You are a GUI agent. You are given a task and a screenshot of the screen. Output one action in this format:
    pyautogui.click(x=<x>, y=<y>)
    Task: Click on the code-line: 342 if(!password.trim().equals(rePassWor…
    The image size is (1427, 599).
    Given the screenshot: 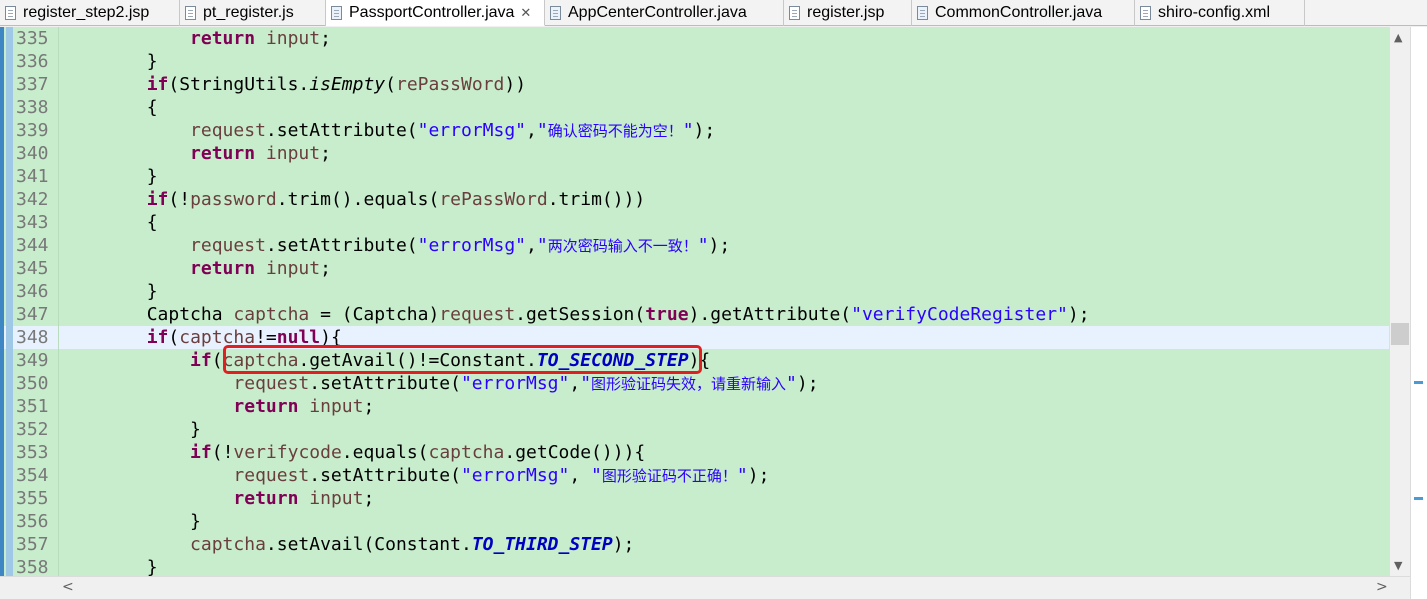 What is the action you would take?
    pyautogui.click(x=694, y=199)
    